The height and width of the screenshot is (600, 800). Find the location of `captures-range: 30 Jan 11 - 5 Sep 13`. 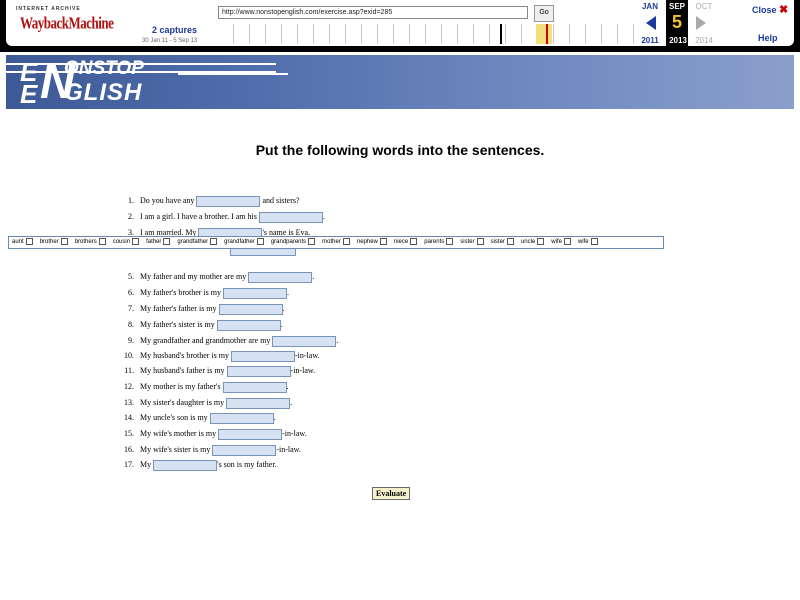

captures-range: 30 Jan 11 - 5 Sep 13 is located at coordinates (170, 41).